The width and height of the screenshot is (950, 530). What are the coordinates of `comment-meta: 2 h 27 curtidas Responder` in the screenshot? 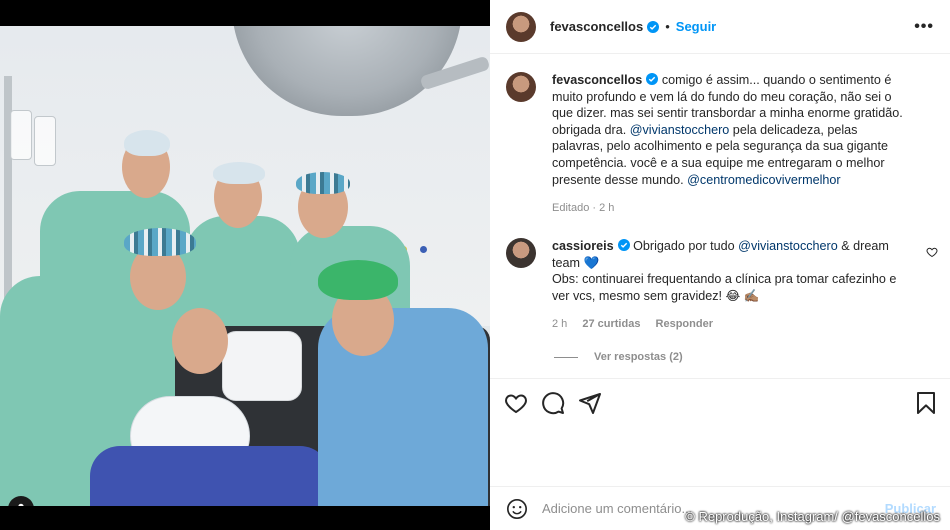 It's located at (727, 324).